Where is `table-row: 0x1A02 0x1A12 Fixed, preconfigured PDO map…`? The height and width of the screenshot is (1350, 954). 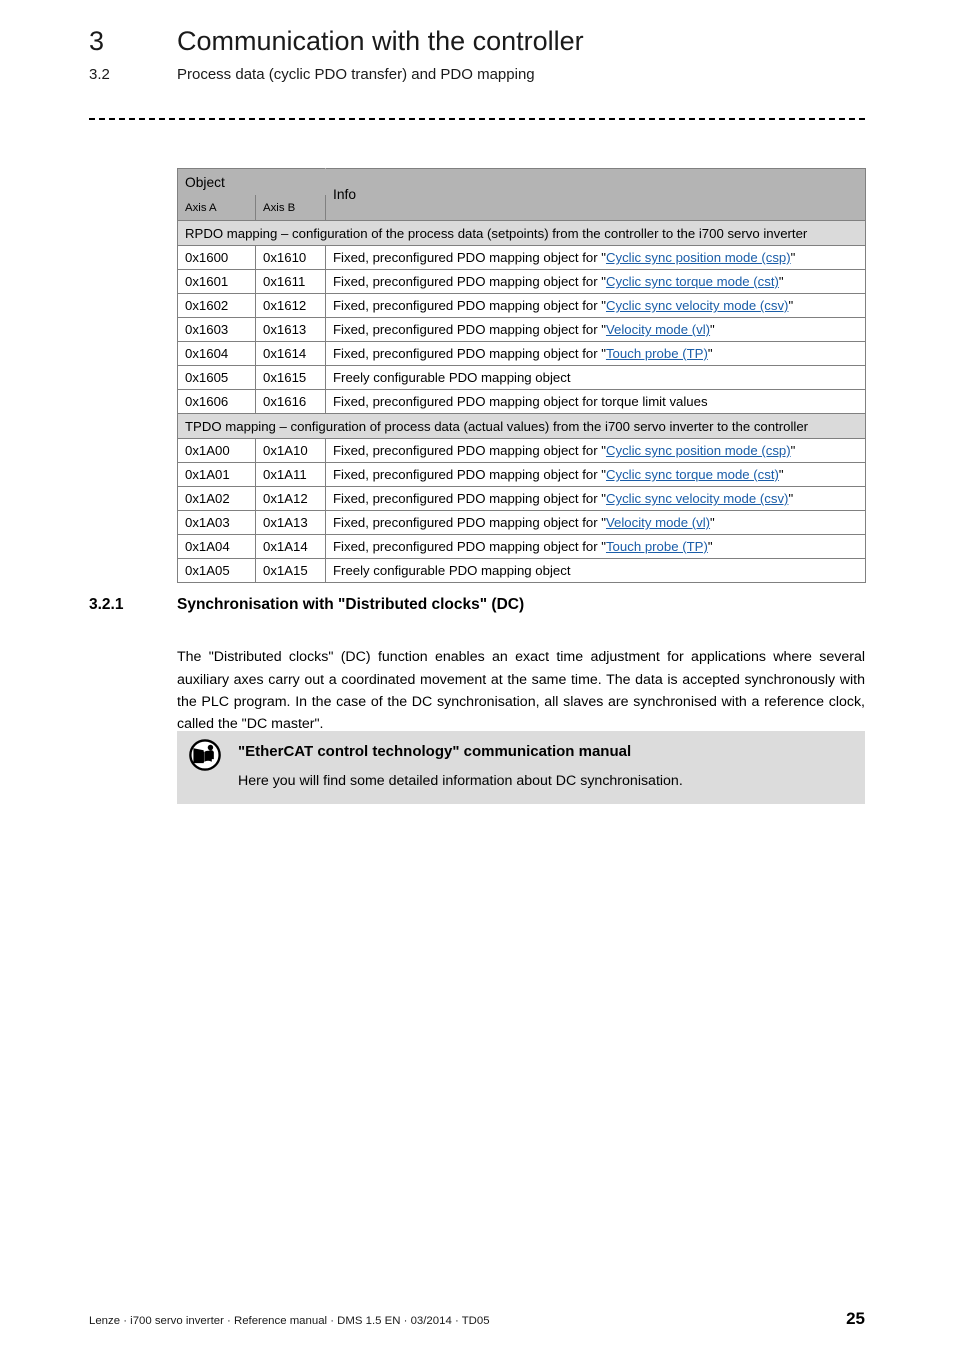 table-row: 0x1A02 0x1A12 Fixed, preconfigured PDO map… is located at coordinates (521, 498).